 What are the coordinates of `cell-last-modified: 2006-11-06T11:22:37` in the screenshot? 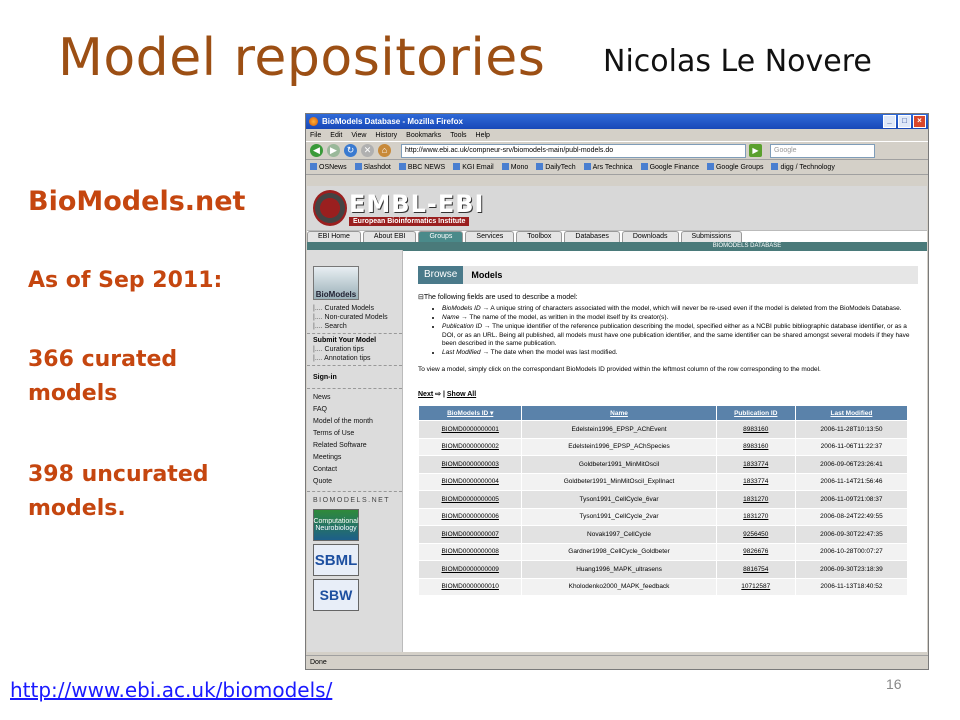 It's located at (851, 446).